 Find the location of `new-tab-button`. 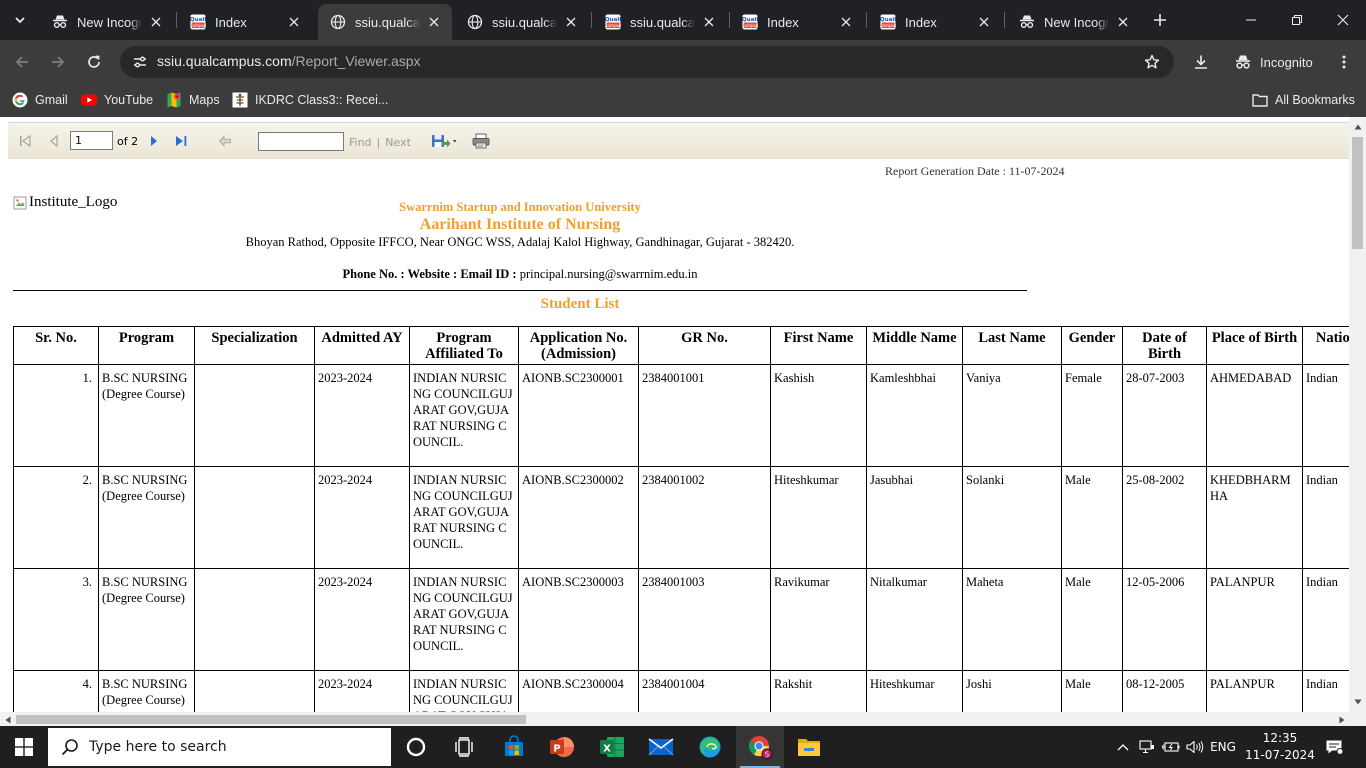

new-tab-button is located at coordinates (1160, 20).